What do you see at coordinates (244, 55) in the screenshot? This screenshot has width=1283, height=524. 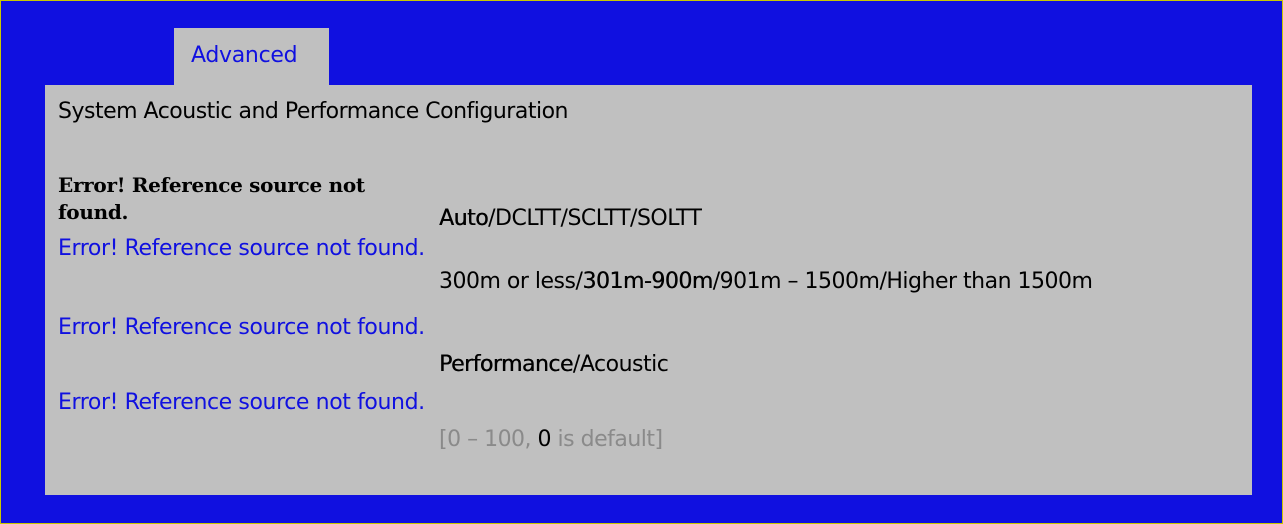 I see `tab-advanced-label: Advanced` at bounding box center [244, 55].